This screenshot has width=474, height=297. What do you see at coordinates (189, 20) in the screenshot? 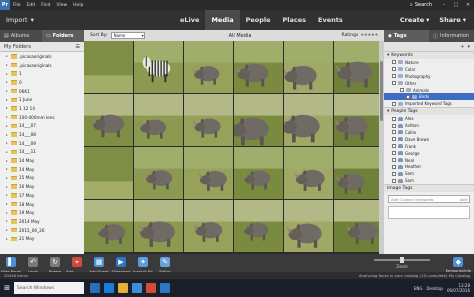
I see `tab-elive: eLive` at bounding box center [189, 20].